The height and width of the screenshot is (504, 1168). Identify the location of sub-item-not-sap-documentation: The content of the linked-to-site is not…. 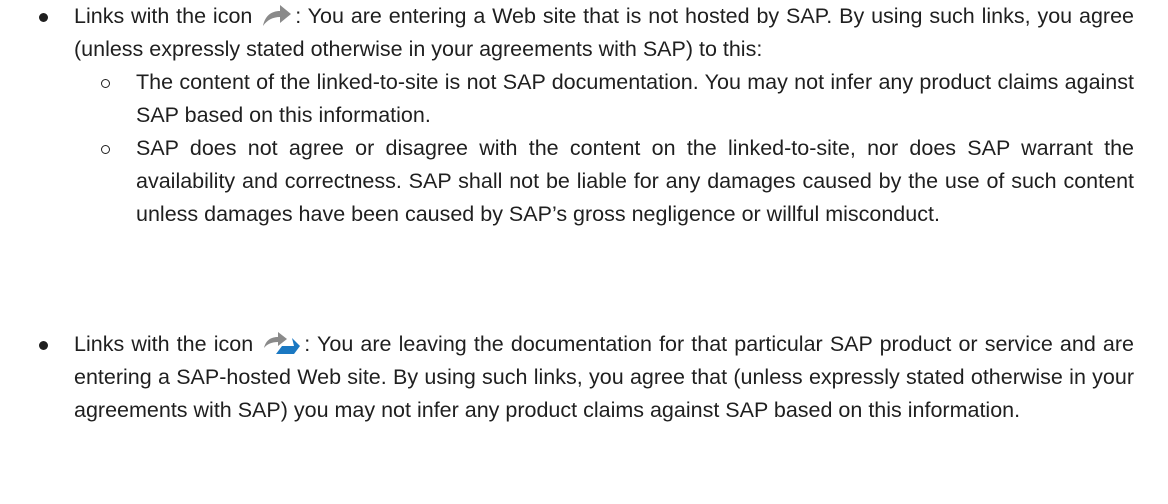
(635, 99).